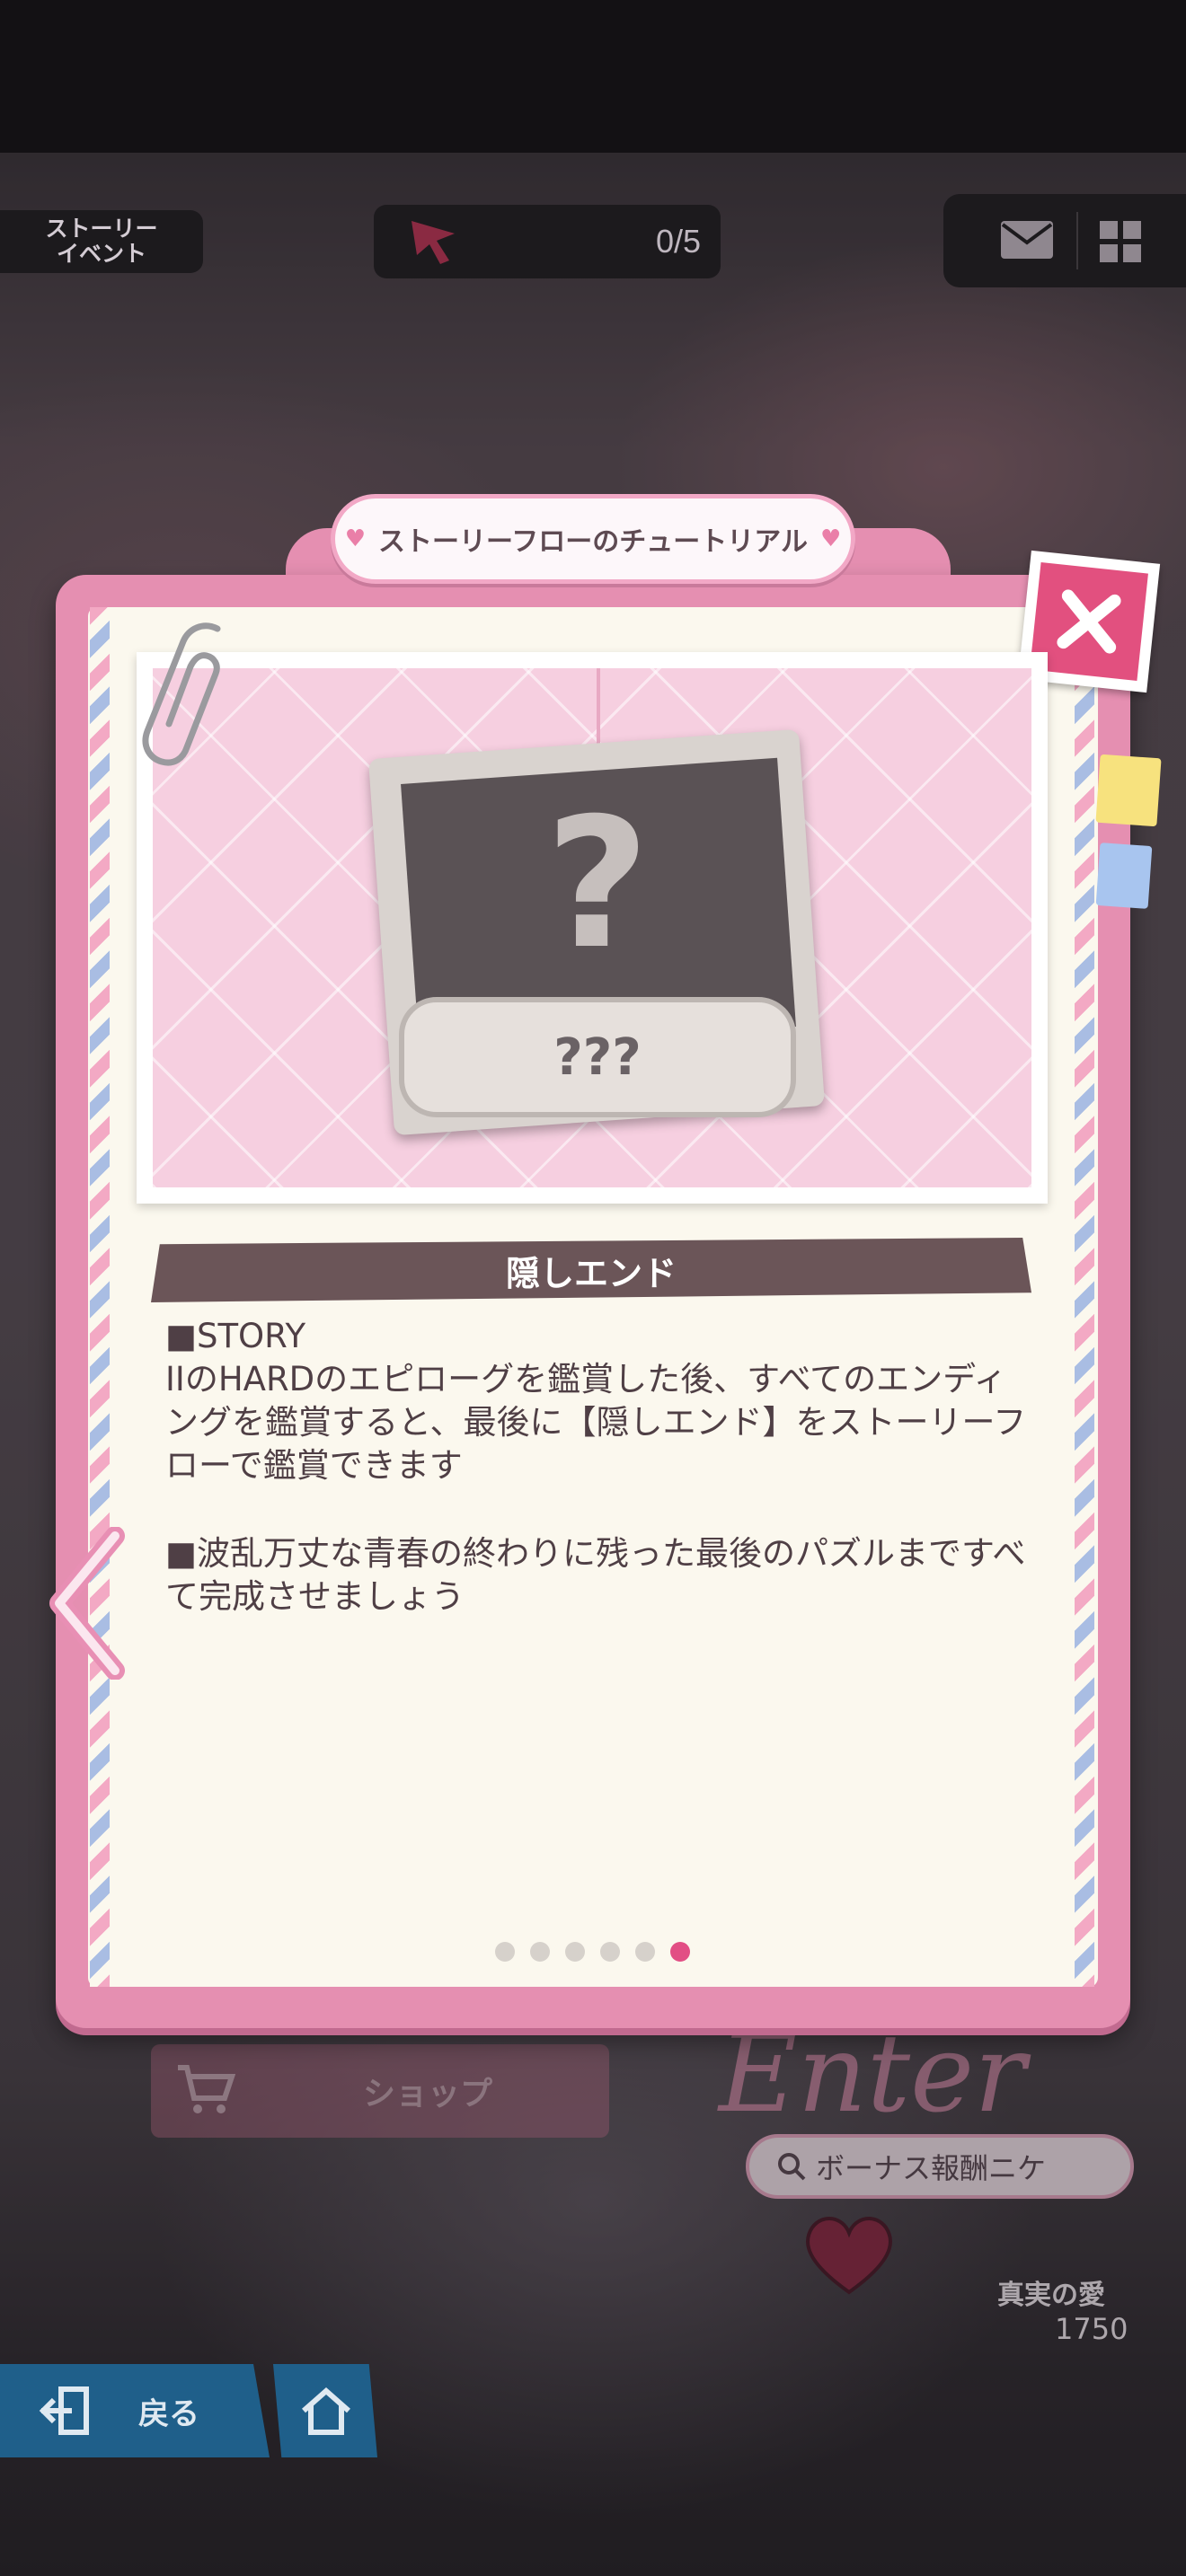  I want to click on story-event-label: ストーリー イベント, so click(101, 241).